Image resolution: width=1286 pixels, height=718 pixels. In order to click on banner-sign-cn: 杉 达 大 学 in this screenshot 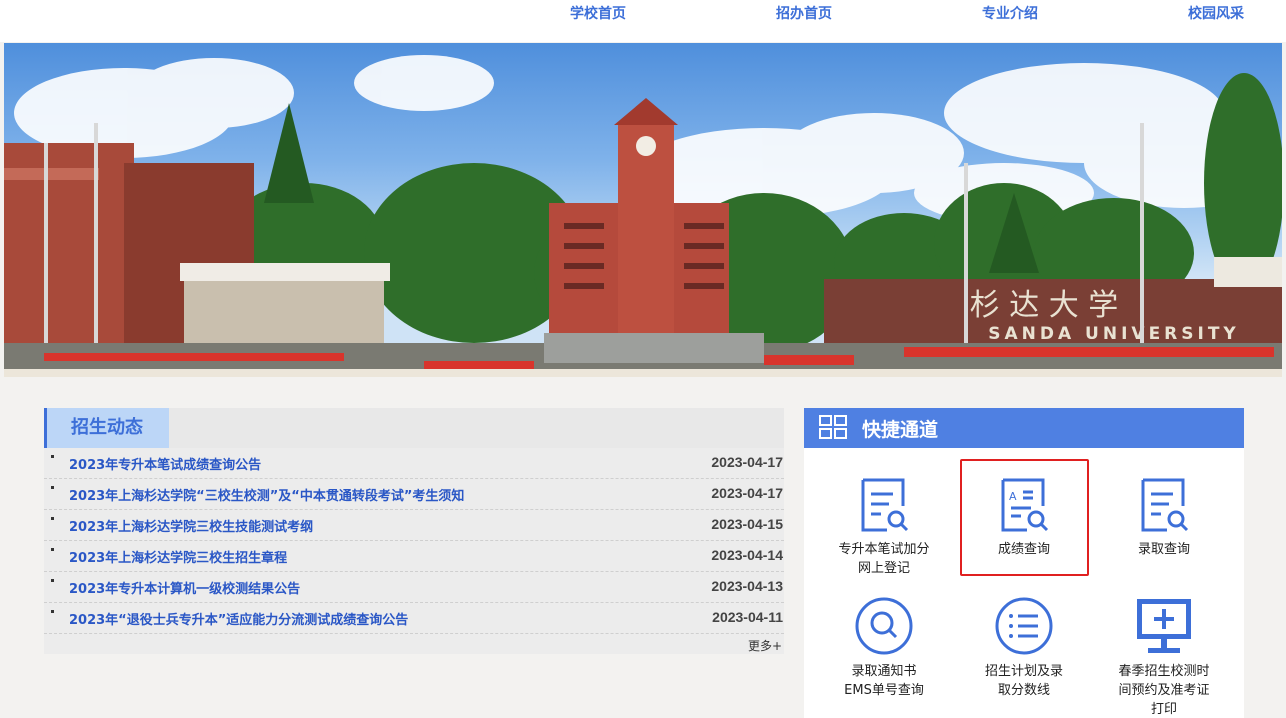, I will do `click(1044, 305)`.